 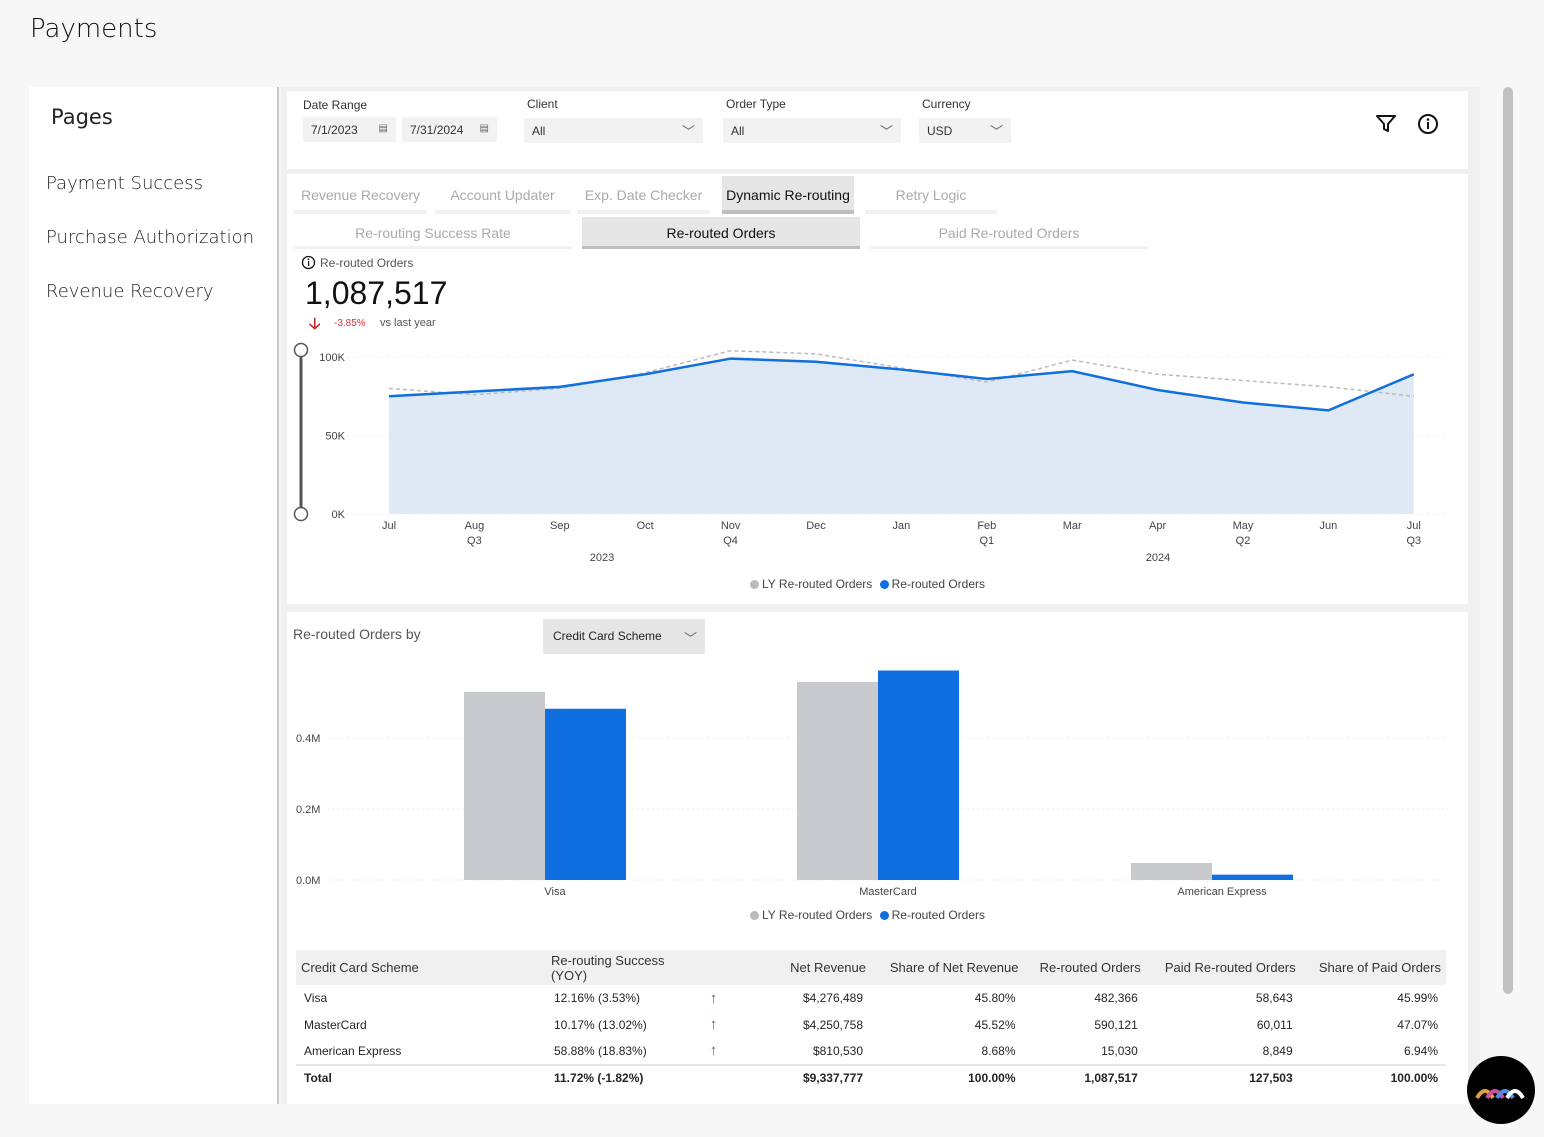 I want to click on x-tick-label: Aug, so click(x=475, y=526).